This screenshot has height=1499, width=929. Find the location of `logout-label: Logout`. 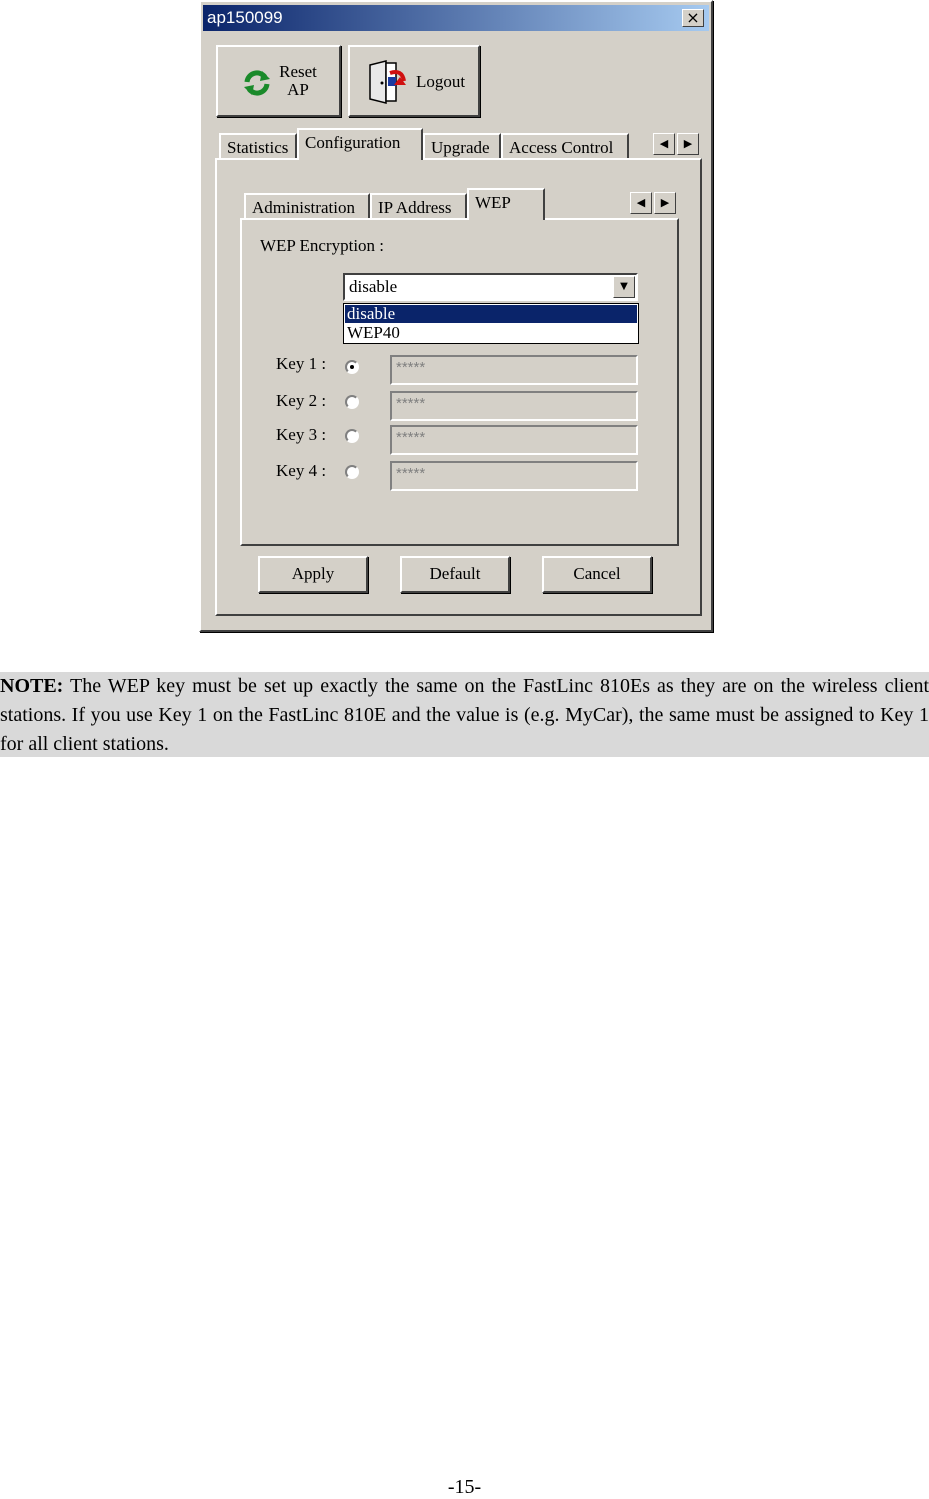

logout-label: Logout is located at coordinates (441, 81).